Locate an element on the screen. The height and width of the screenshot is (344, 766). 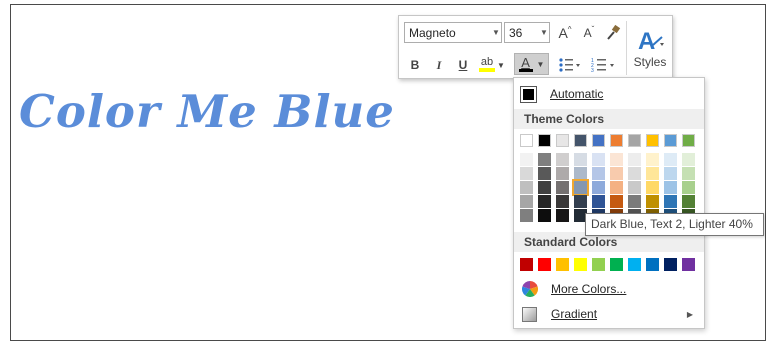
styles-button: A Styles is located at coordinates (650, 48).